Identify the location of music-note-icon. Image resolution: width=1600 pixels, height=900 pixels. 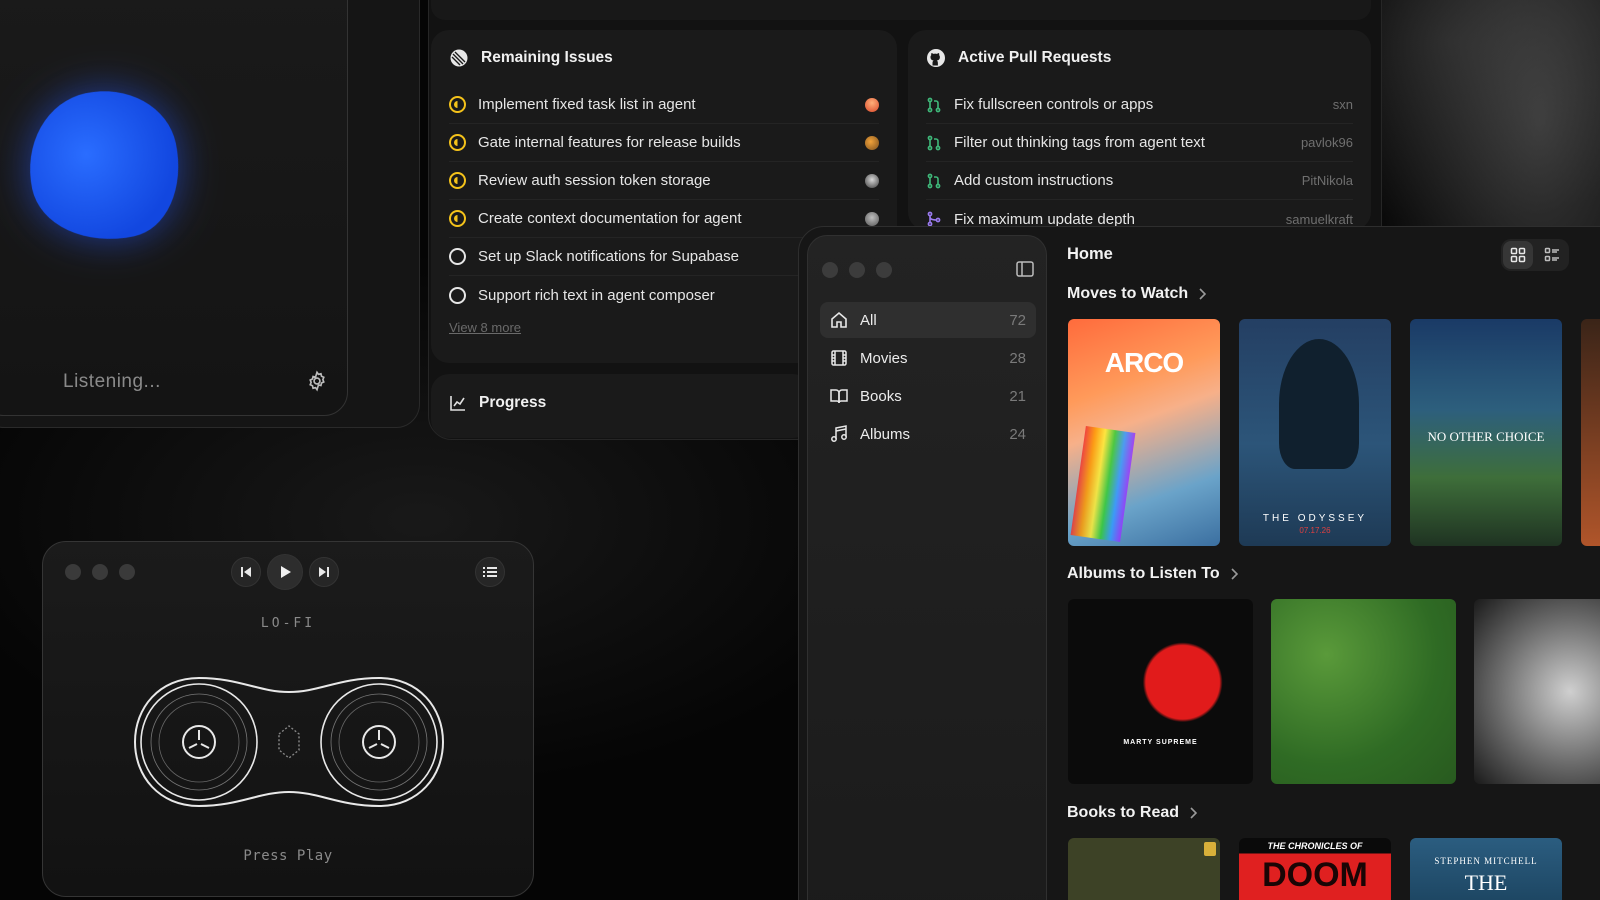
(839, 433).